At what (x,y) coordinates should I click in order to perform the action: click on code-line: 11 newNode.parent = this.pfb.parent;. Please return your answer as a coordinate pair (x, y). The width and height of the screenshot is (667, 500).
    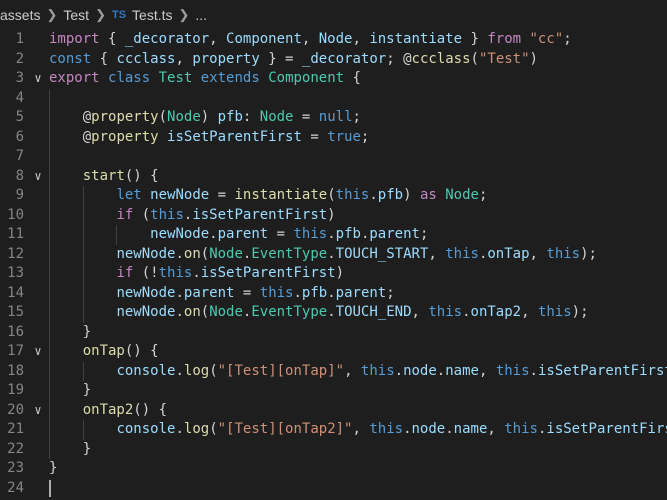
    Looking at the image, I should click on (333, 235).